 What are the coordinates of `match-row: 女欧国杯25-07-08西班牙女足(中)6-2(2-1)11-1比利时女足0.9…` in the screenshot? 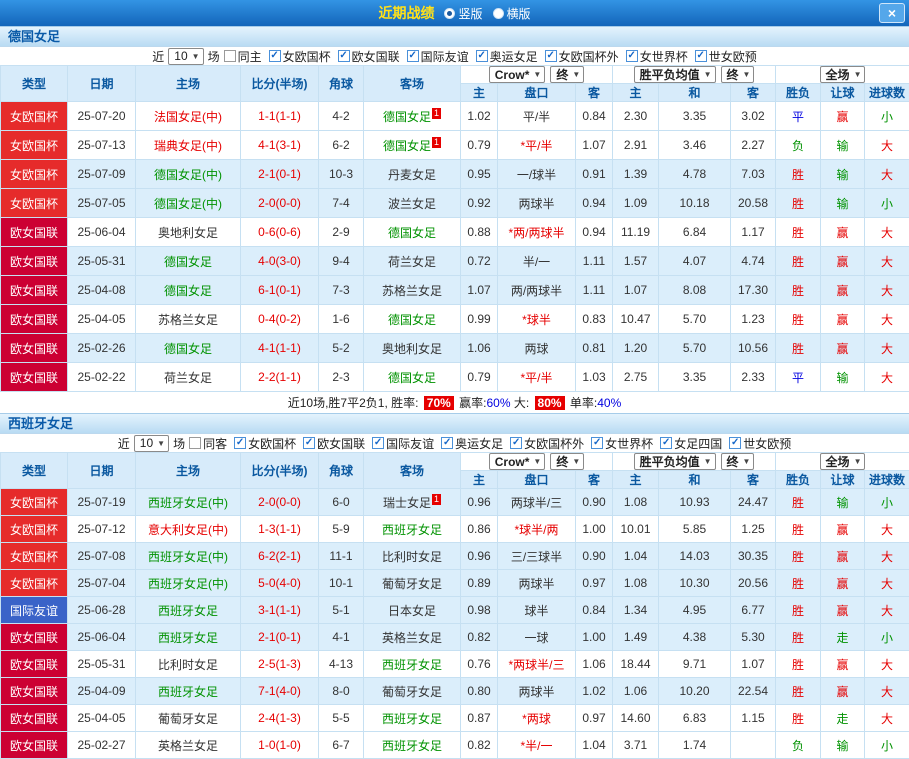 It's located at (455, 556).